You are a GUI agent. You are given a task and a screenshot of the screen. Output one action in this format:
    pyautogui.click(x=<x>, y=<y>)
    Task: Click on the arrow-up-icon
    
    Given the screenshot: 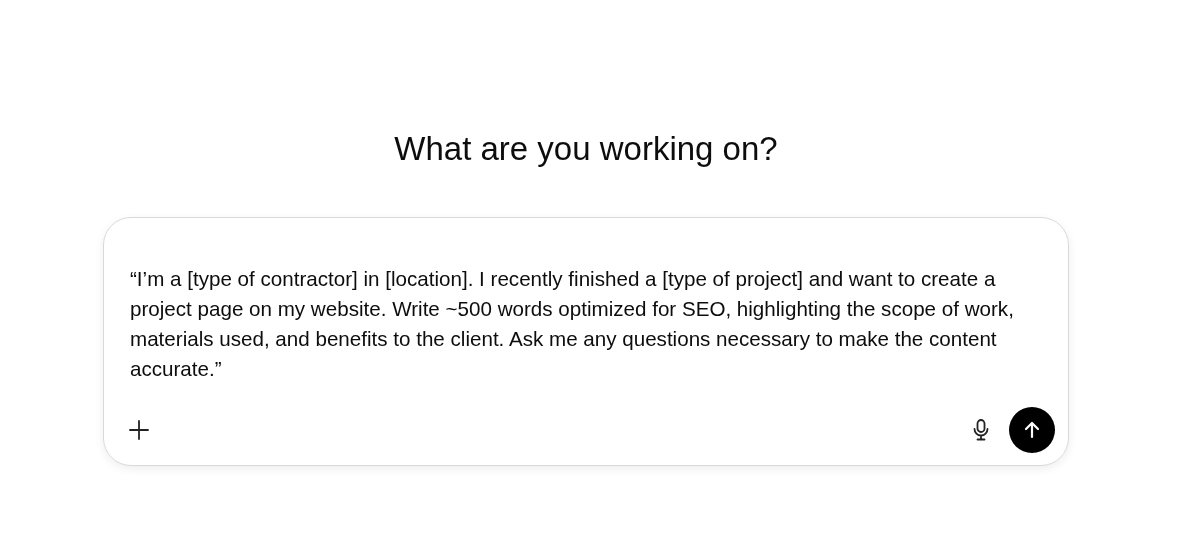 What is the action you would take?
    pyautogui.click(x=1032, y=430)
    